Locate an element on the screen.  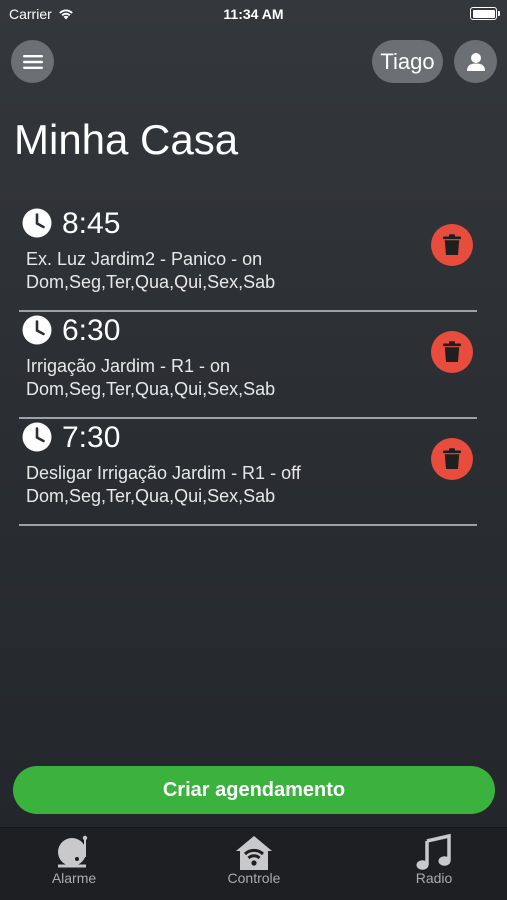
status-bar: Carrier 11:34 AM is located at coordinates (253, 14).